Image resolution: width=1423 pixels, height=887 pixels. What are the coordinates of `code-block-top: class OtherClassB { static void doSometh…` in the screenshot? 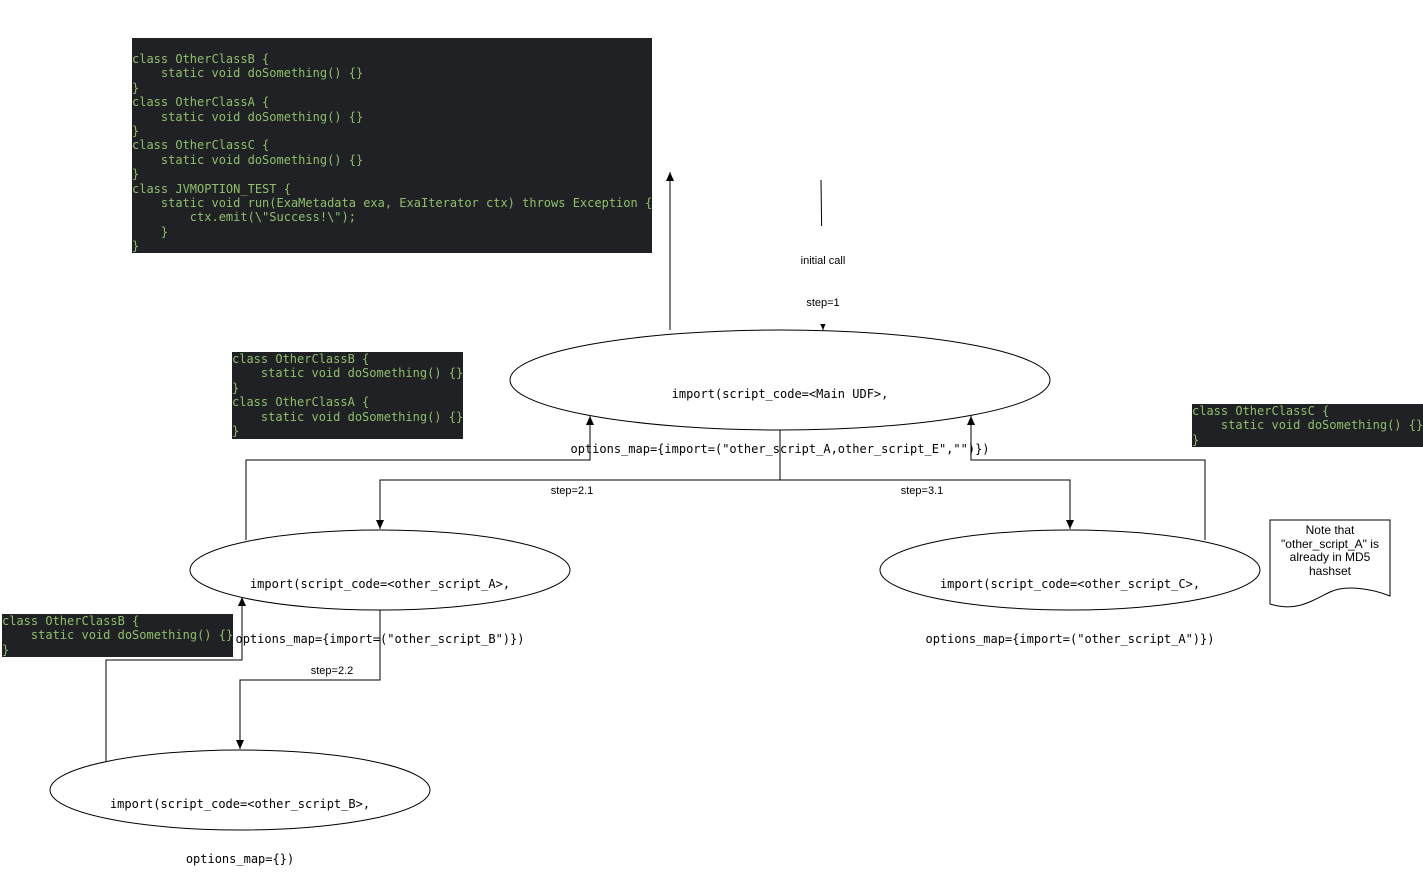 It's located at (392, 145).